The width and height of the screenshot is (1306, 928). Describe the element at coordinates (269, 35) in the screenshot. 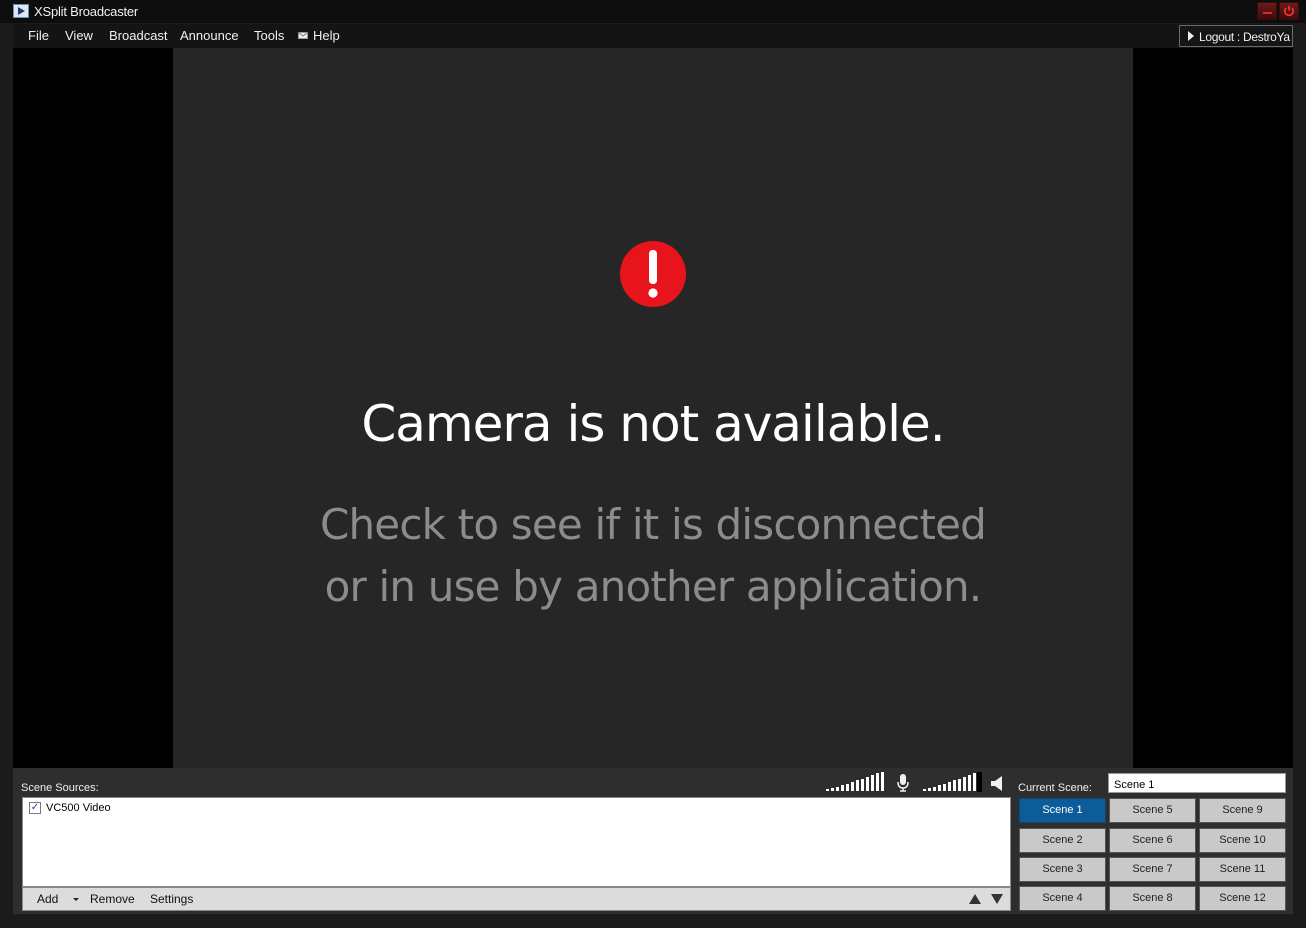

I see `menu-tools: Tools` at that location.